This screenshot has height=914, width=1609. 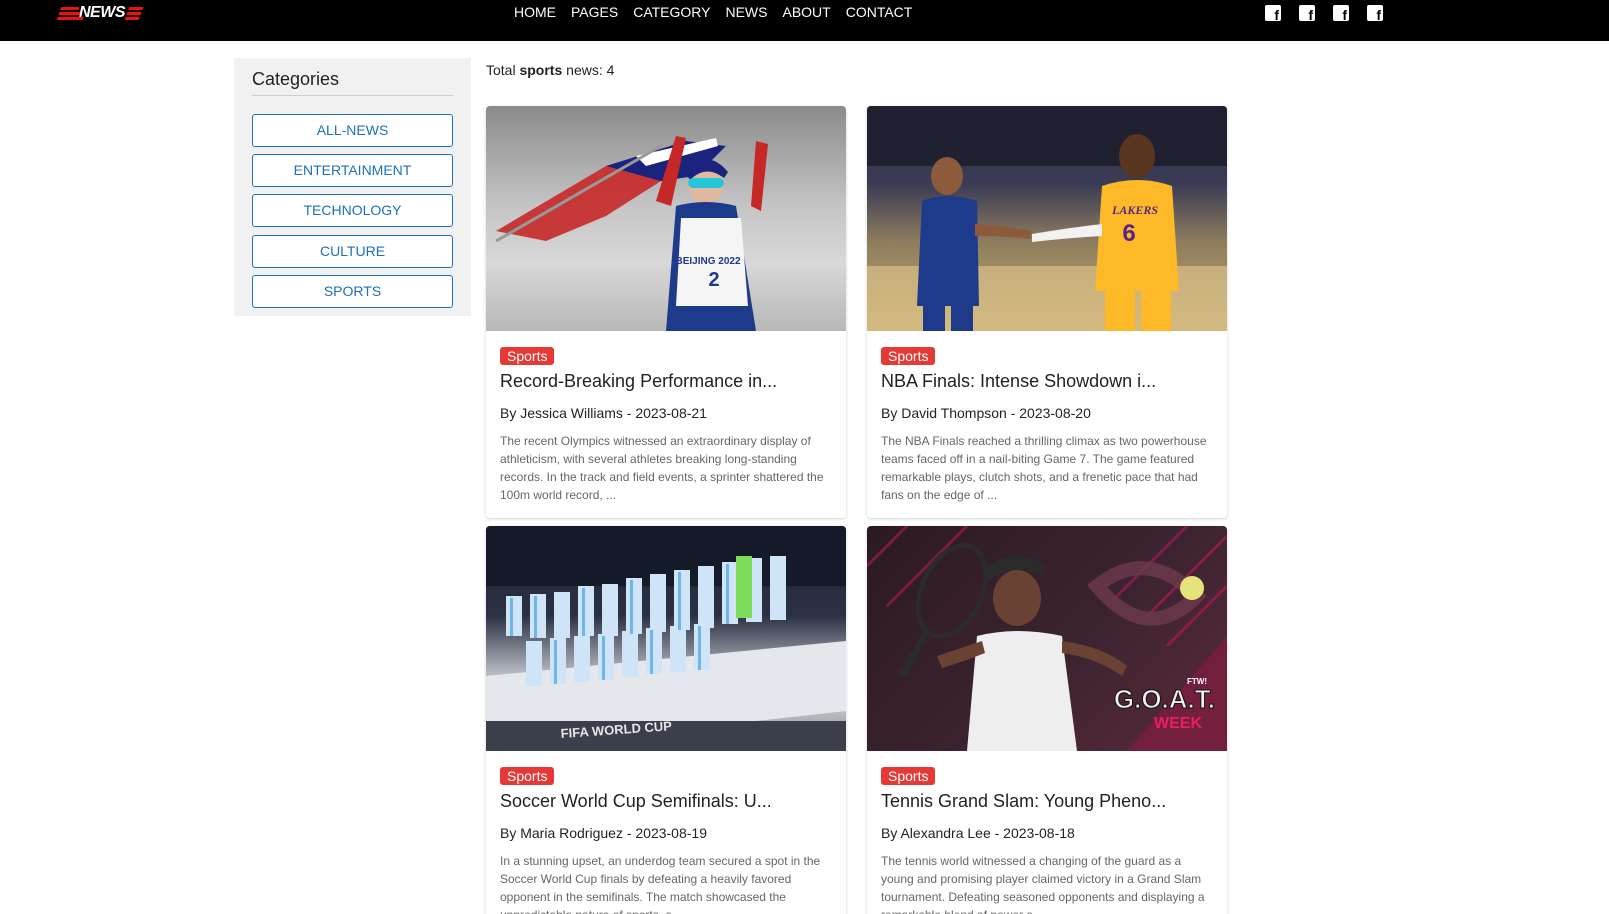 I want to click on nav-news: NEWS, so click(x=746, y=12).